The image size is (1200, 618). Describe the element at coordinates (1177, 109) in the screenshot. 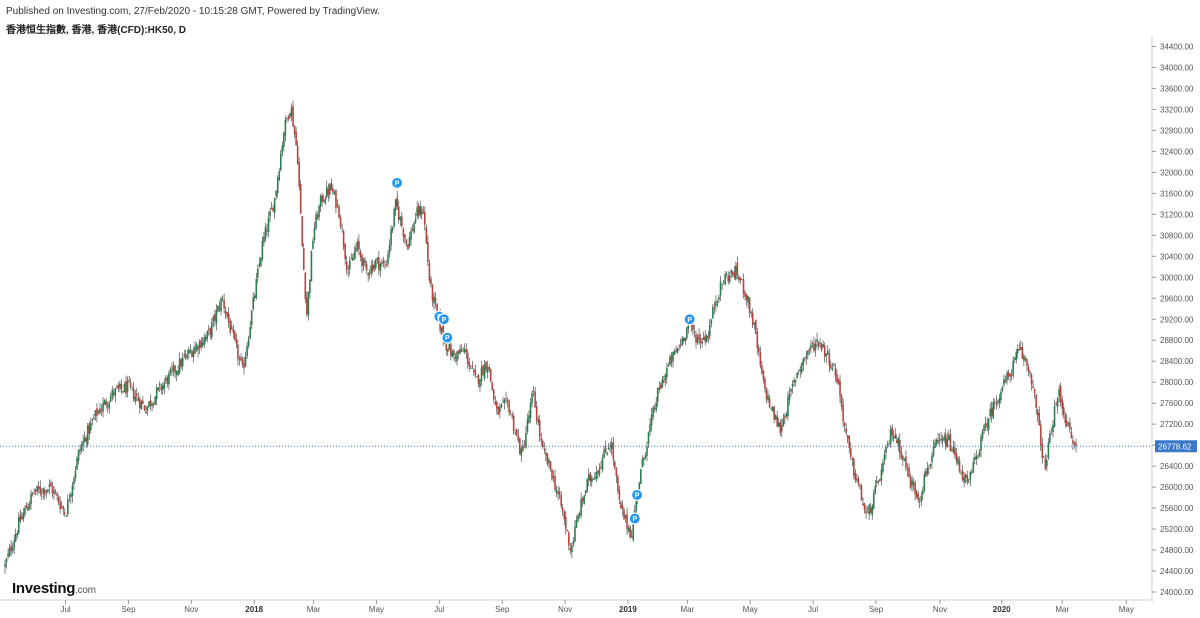

I see `y-tick-label: 33200.00` at that location.